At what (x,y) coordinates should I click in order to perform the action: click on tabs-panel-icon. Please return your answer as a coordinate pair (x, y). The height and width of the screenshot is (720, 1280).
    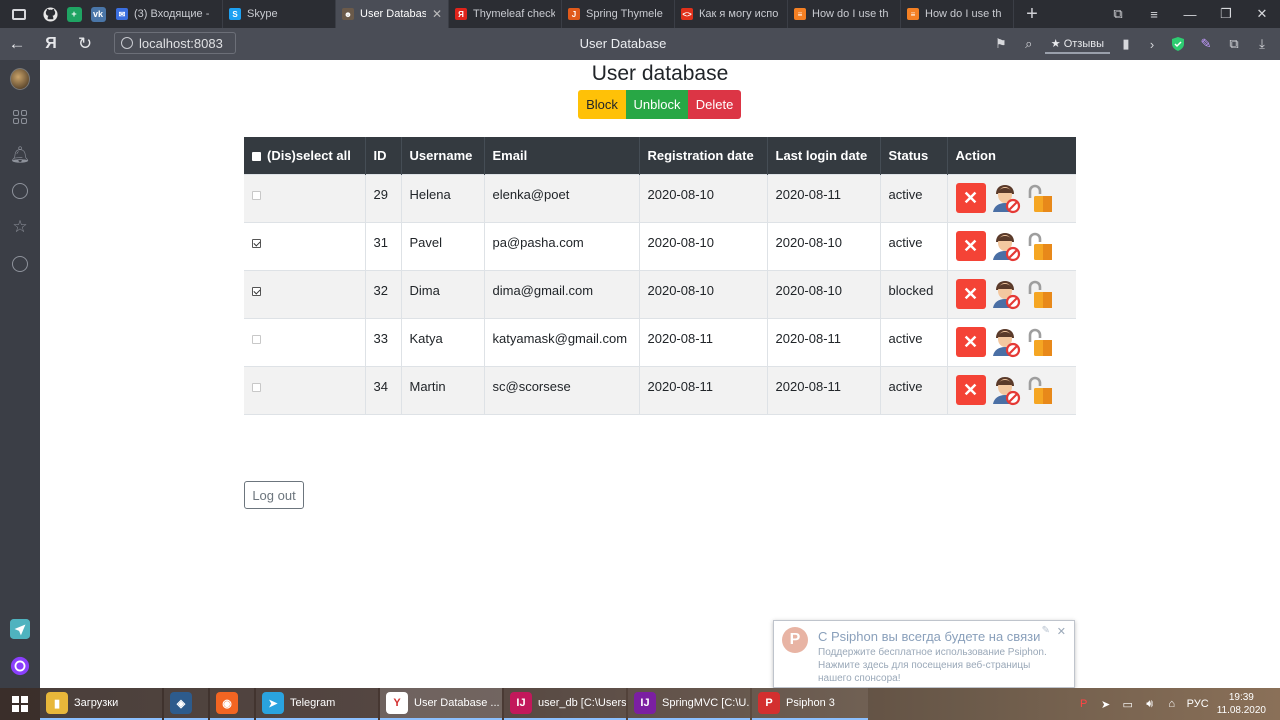
    Looking at the image, I should click on (19, 14).